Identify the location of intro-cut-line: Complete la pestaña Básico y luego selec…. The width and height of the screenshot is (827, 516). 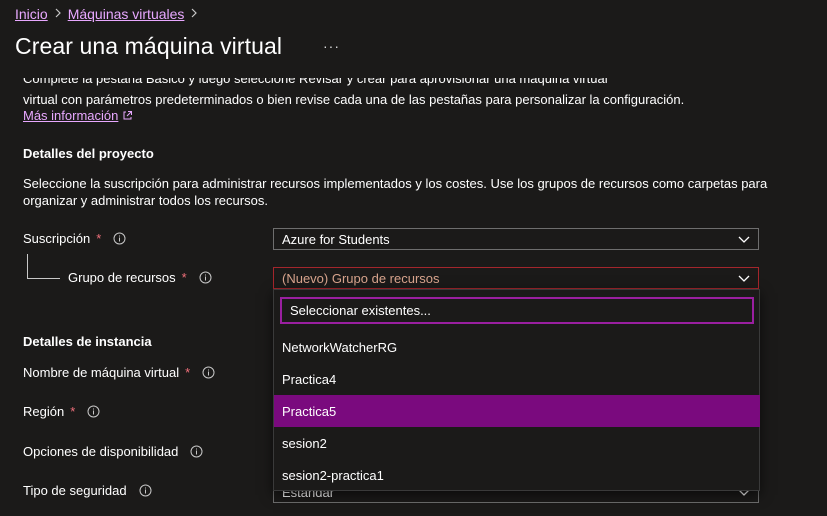
(315, 82).